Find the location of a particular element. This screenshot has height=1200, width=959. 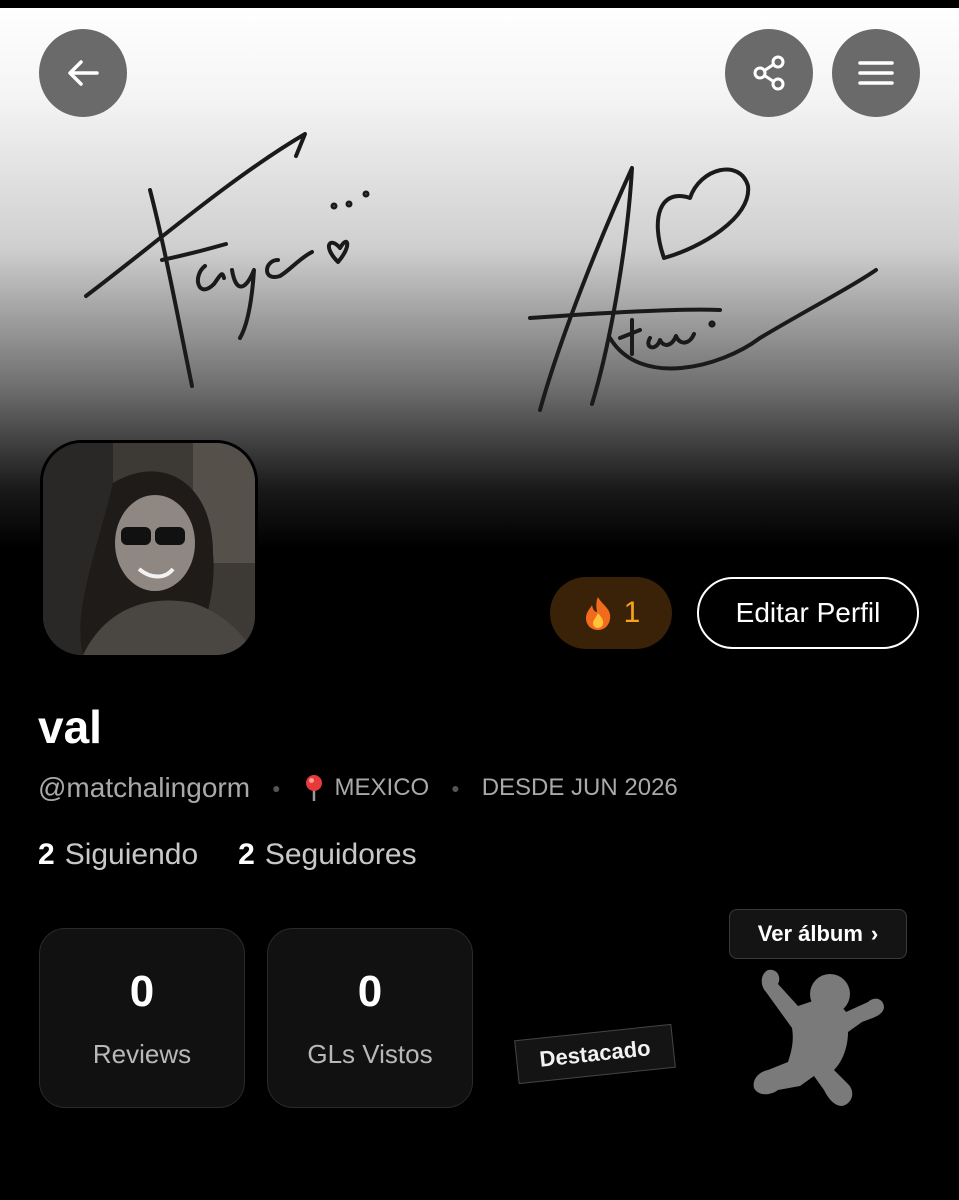

reviews-label: Reviews is located at coordinates (142, 1053).